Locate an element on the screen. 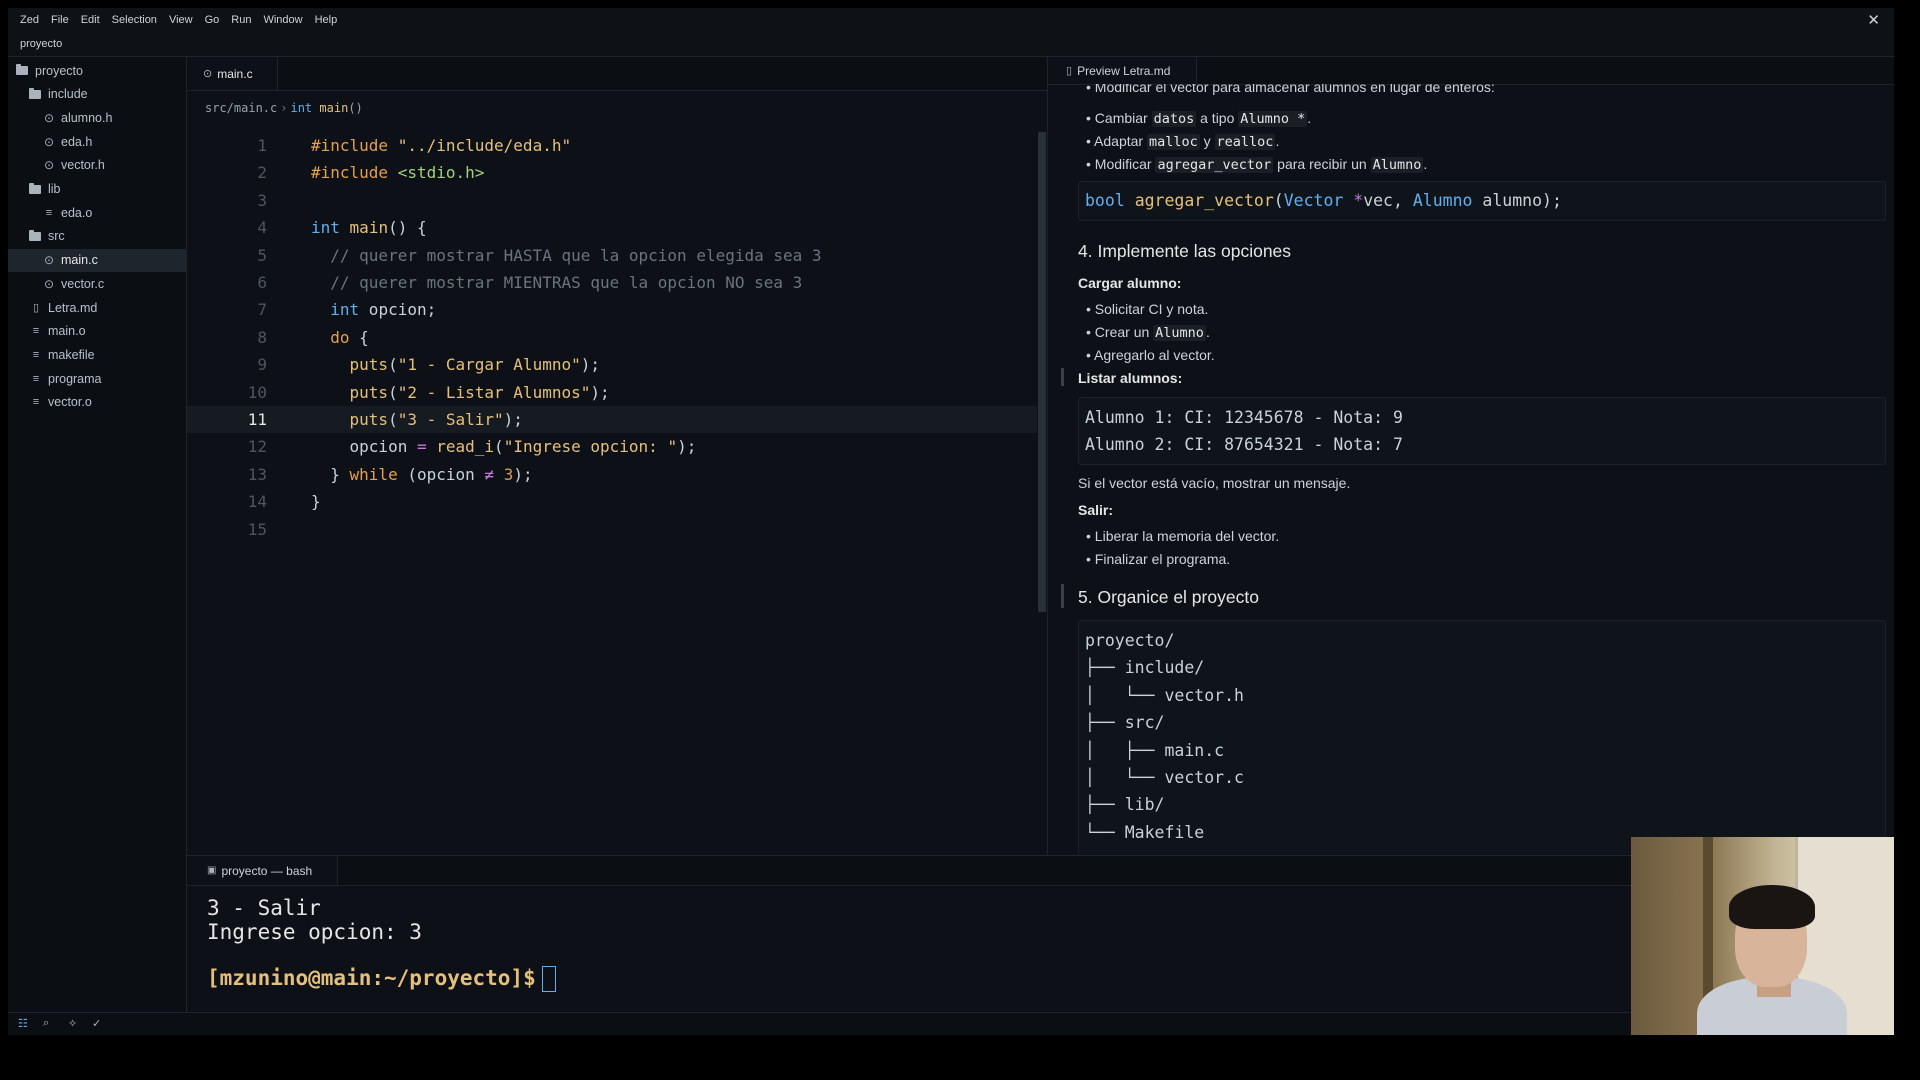  project-panel-icon: ☷ is located at coordinates (23, 1023).